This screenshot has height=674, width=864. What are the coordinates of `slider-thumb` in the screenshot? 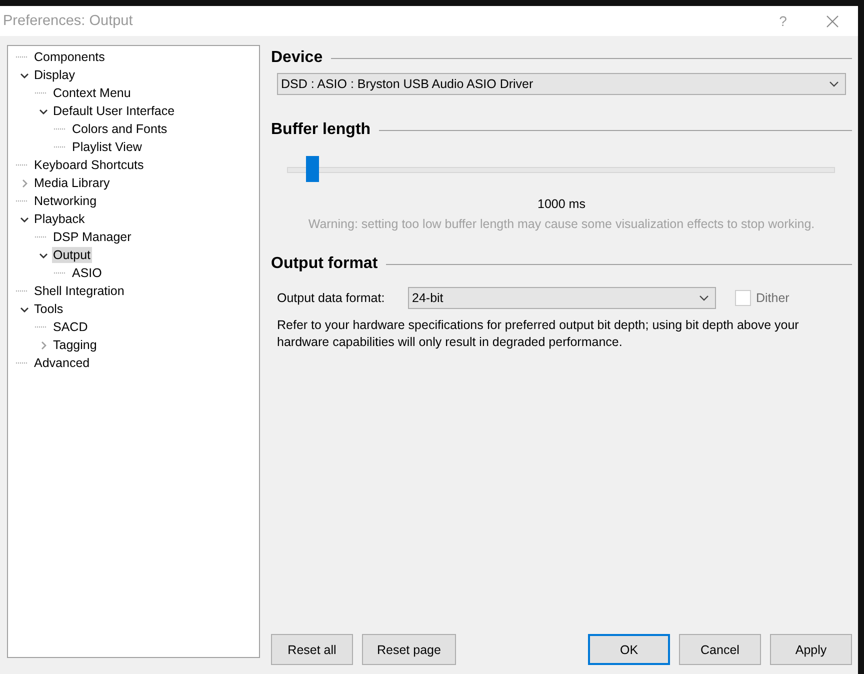 It's located at (312, 169).